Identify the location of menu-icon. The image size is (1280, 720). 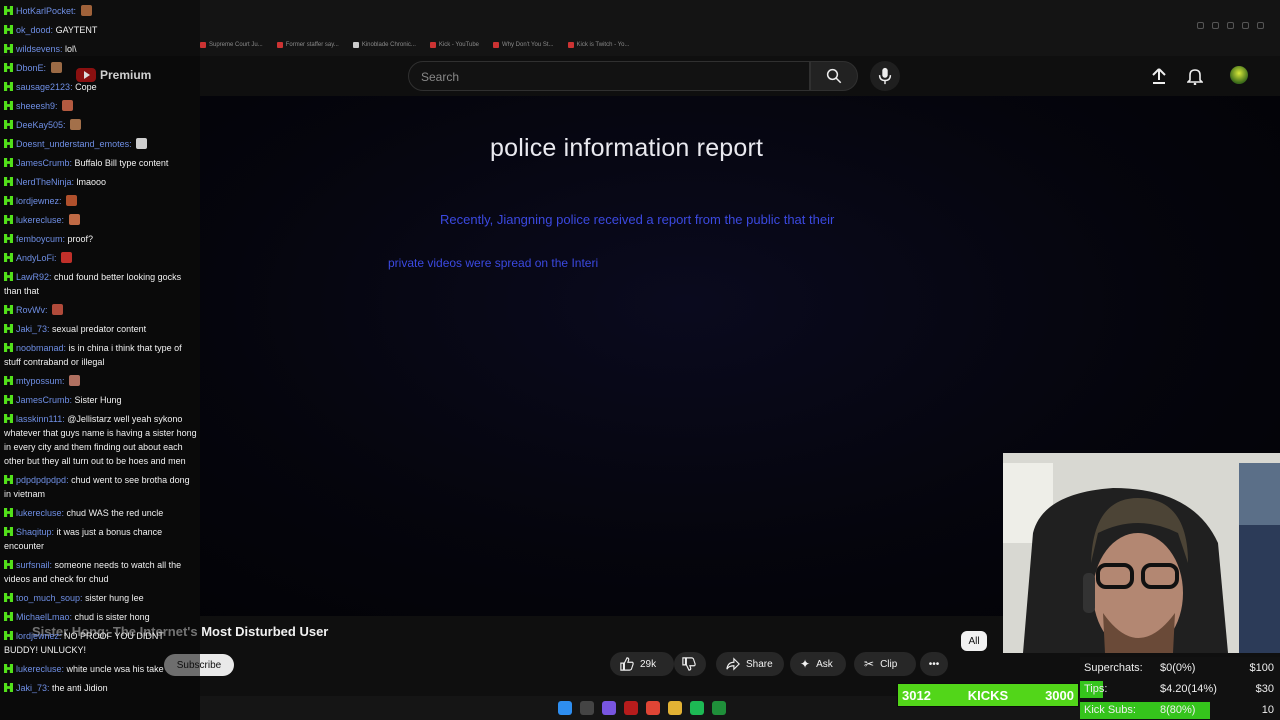
(1260, 25).